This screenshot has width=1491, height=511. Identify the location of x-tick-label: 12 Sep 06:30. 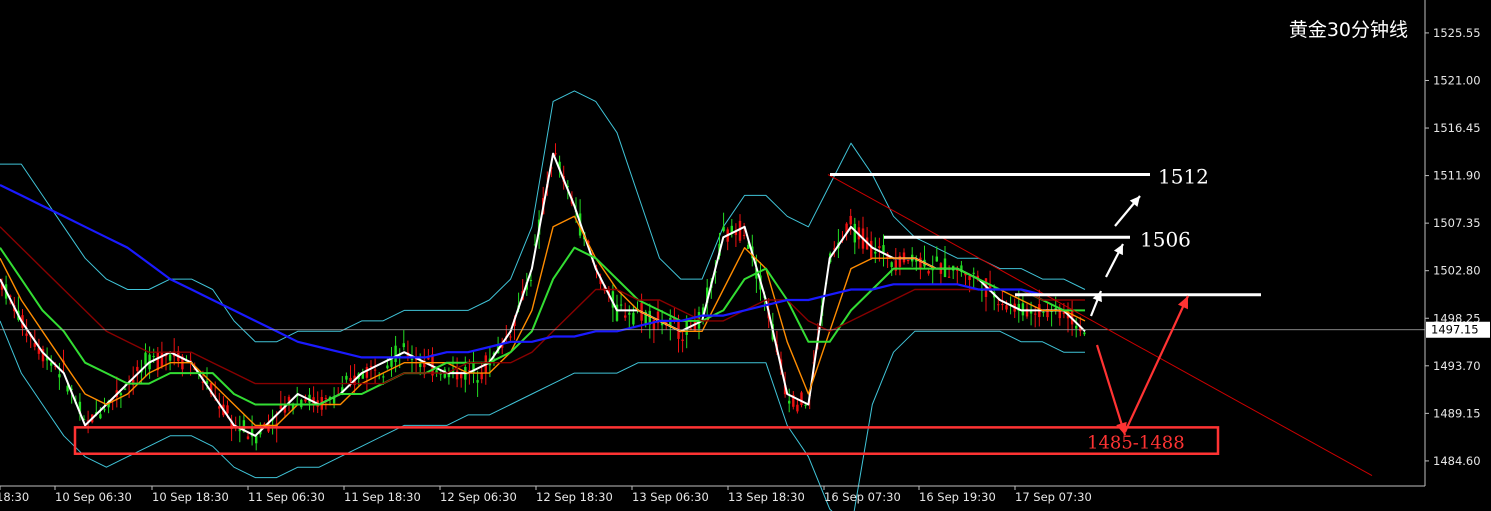
(478, 497).